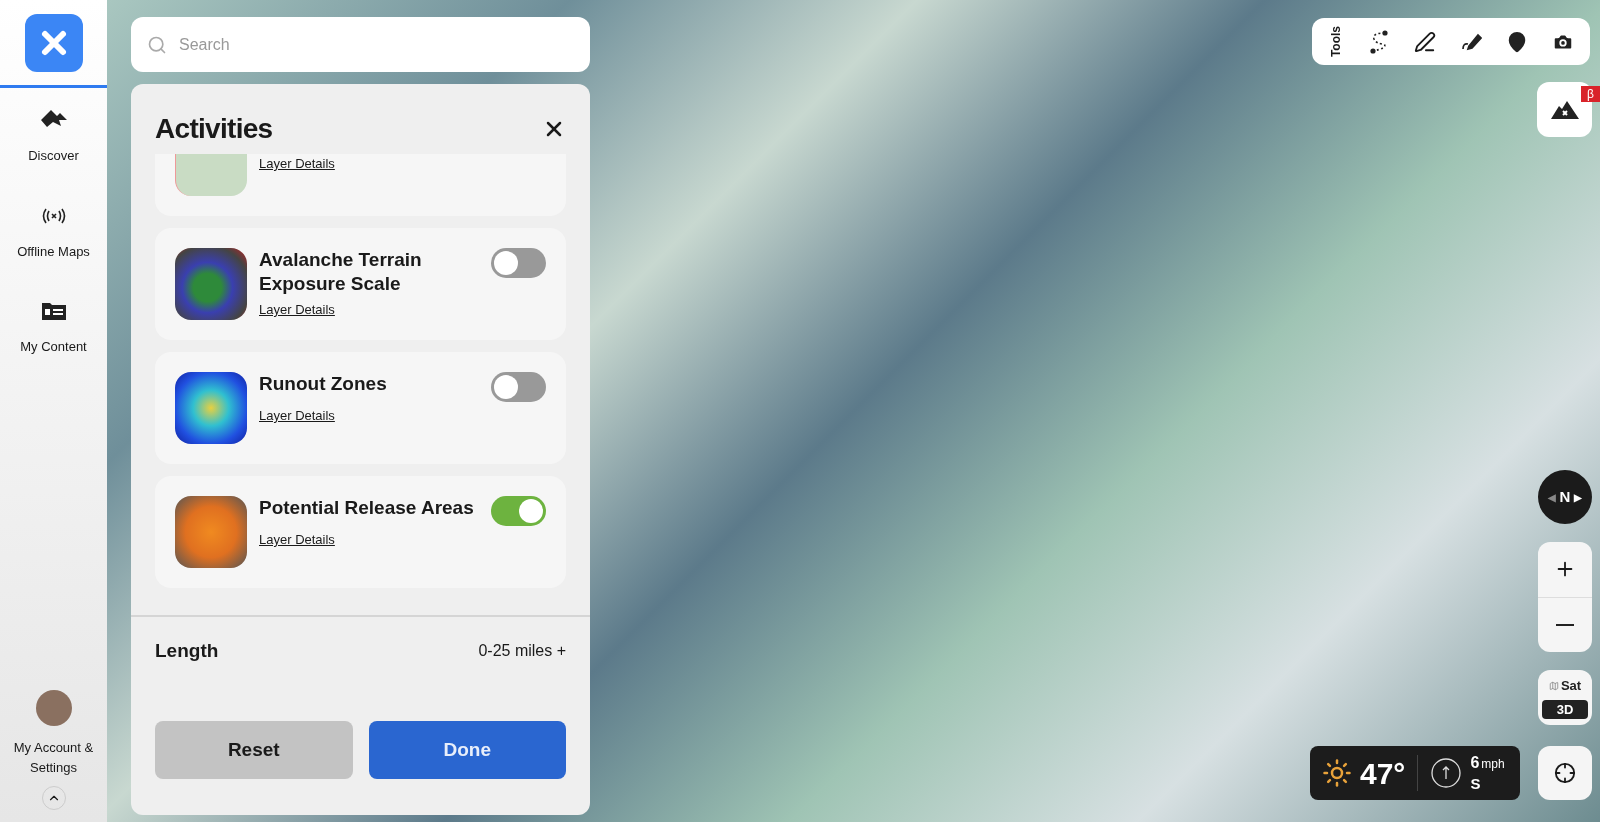  I want to click on layer-name: Potential Release Areas, so click(366, 508).